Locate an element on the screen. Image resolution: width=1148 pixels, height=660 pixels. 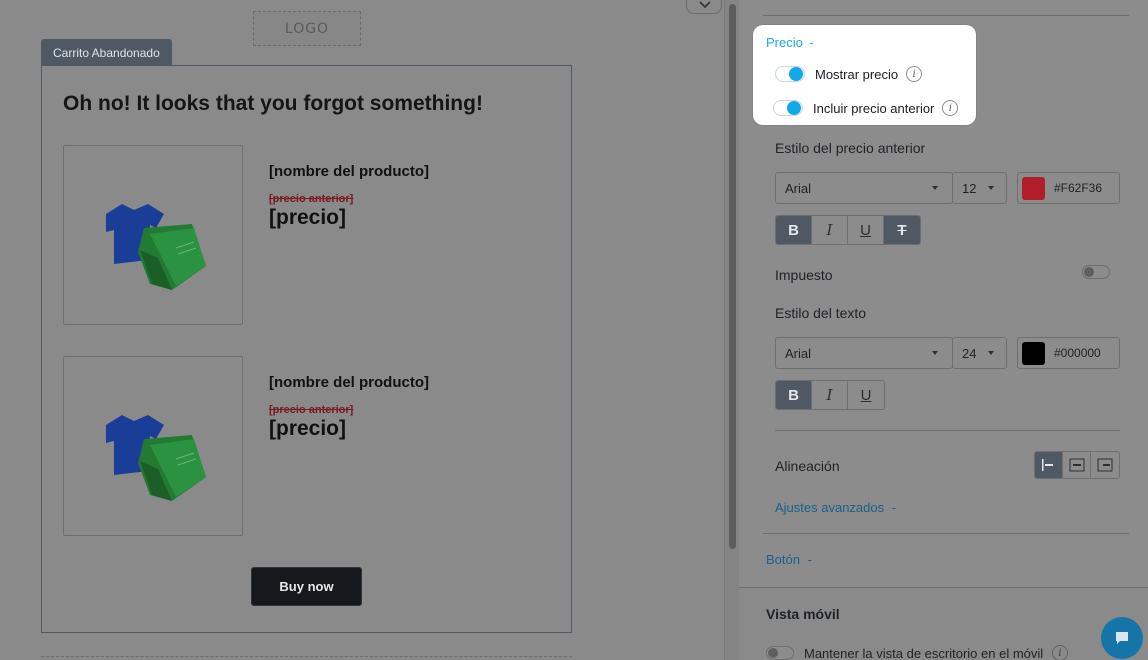
show-price-label: Mostrar precio is located at coordinates (857, 74).